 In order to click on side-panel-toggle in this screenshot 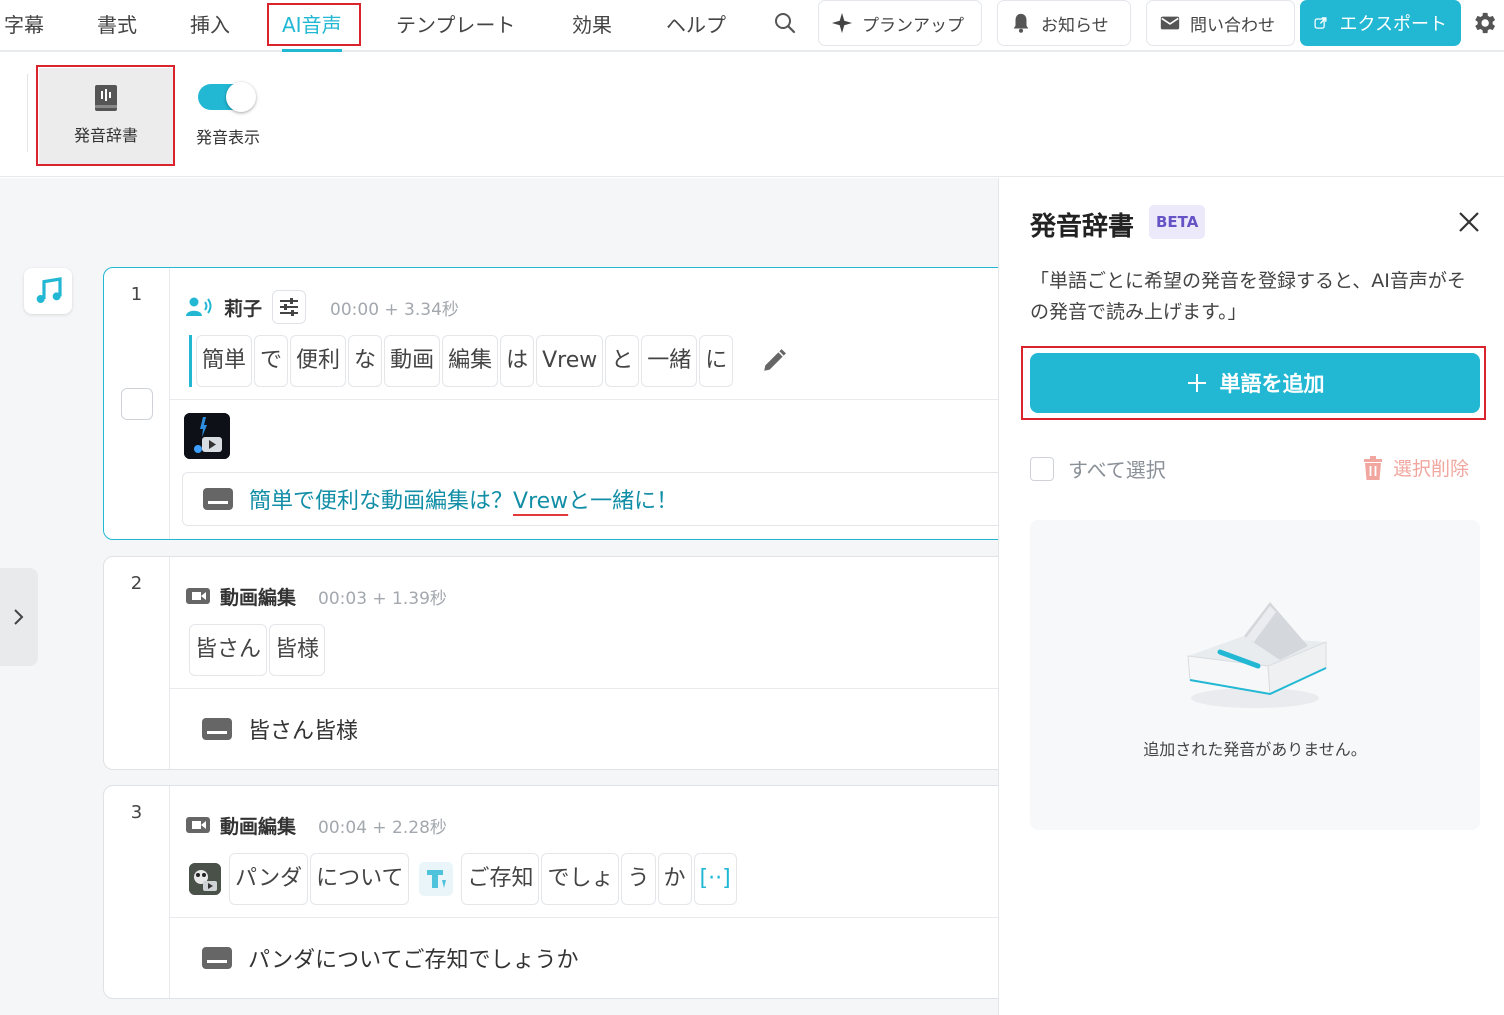, I will do `click(19, 617)`.